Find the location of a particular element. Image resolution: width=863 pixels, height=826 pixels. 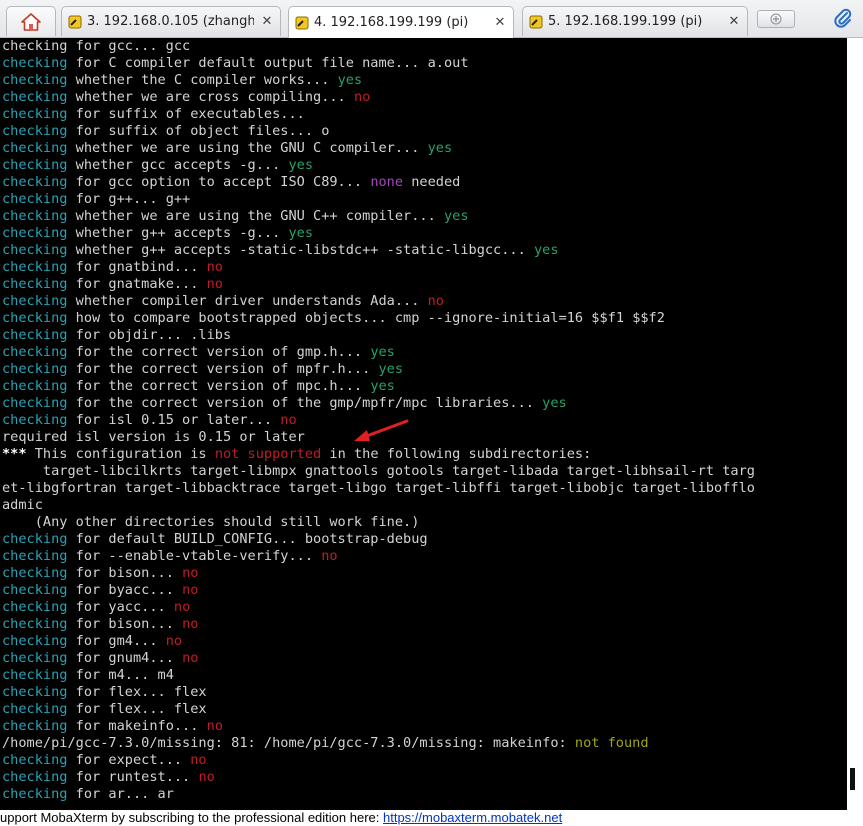

tab-session-4: 4. 192.168.199.199 (pi) ✕ is located at coordinates (401, 22).